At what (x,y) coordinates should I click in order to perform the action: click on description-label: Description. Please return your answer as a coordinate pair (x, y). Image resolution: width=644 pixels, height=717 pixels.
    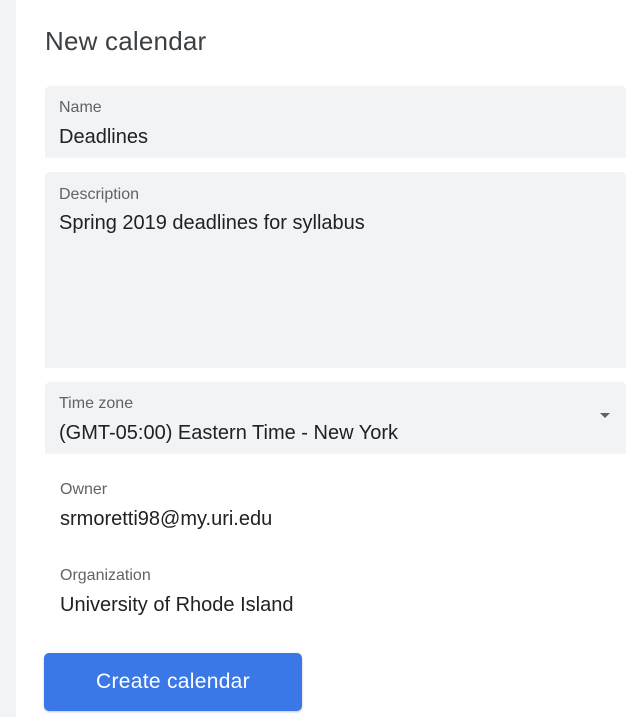
    Looking at the image, I should click on (99, 194).